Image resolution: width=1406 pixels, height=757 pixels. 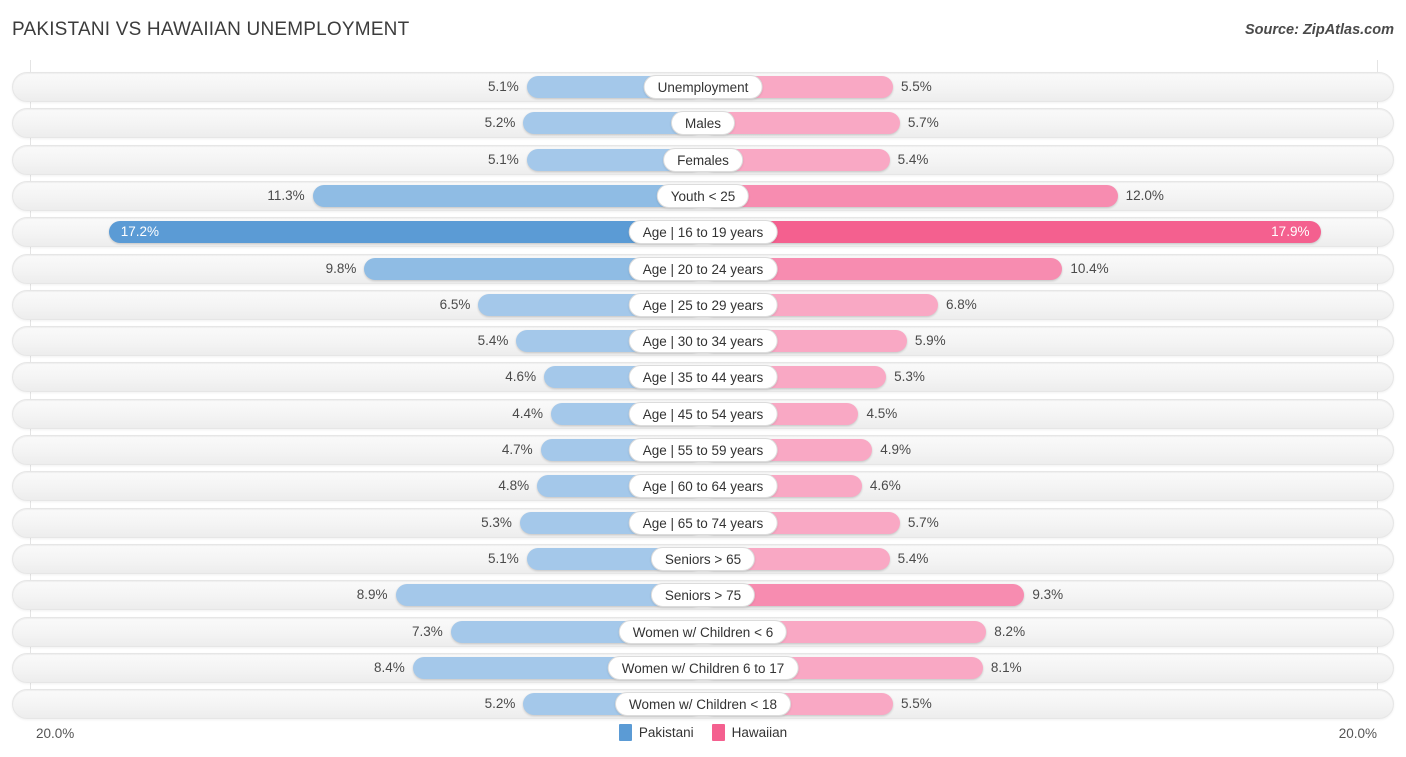 I want to click on category-label-pill: Age | 20 to 24 years, so click(x=703, y=268).